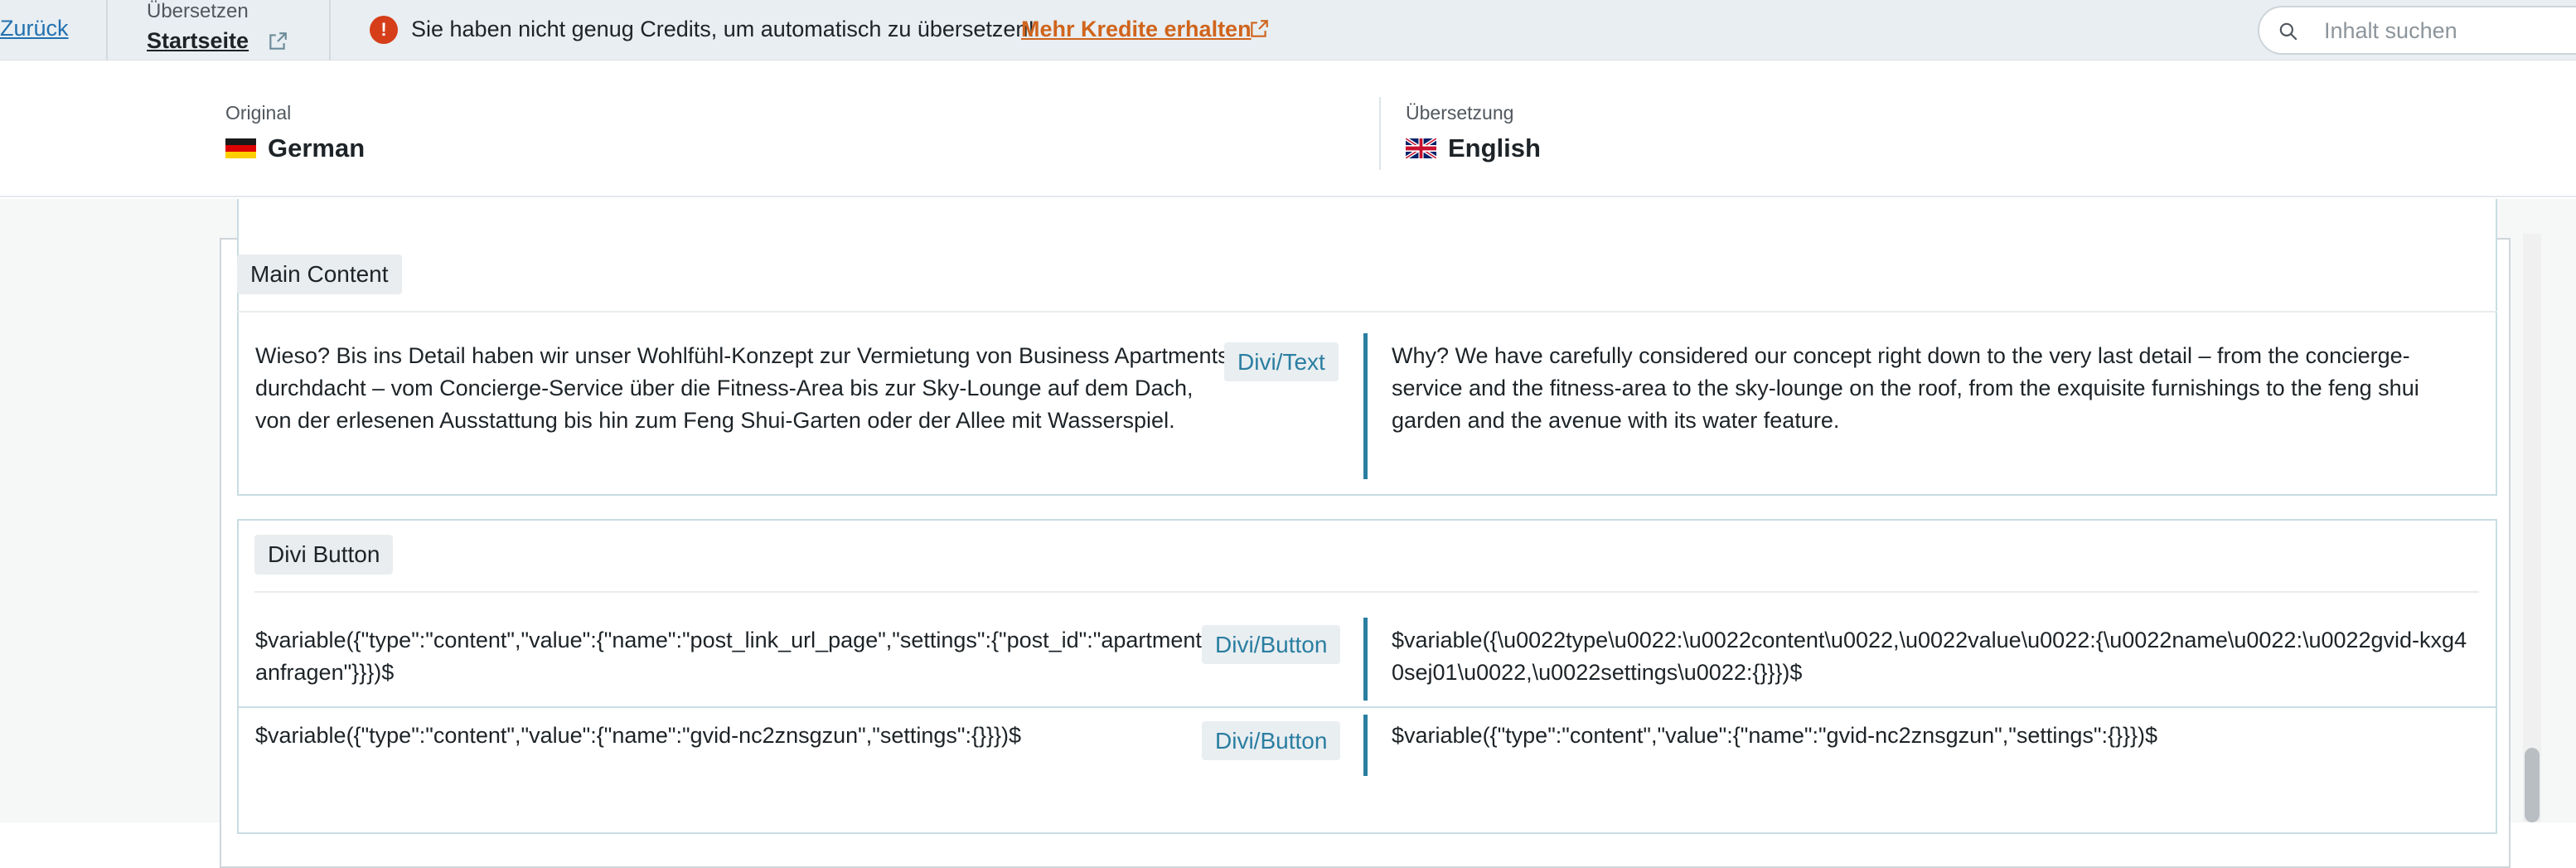 This screenshot has width=2576, height=868. I want to click on flag-germany-icon, so click(240, 148).